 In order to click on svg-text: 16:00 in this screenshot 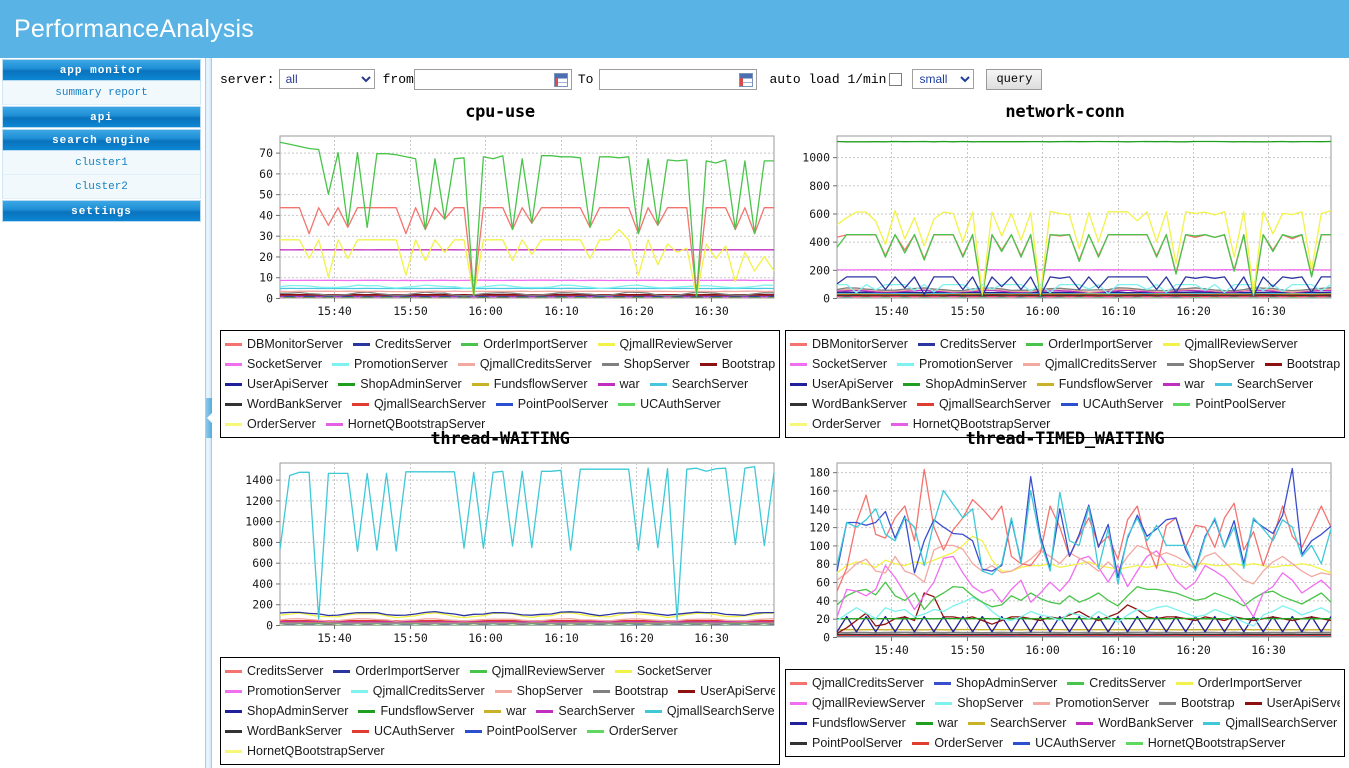, I will do `click(485, 311)`.